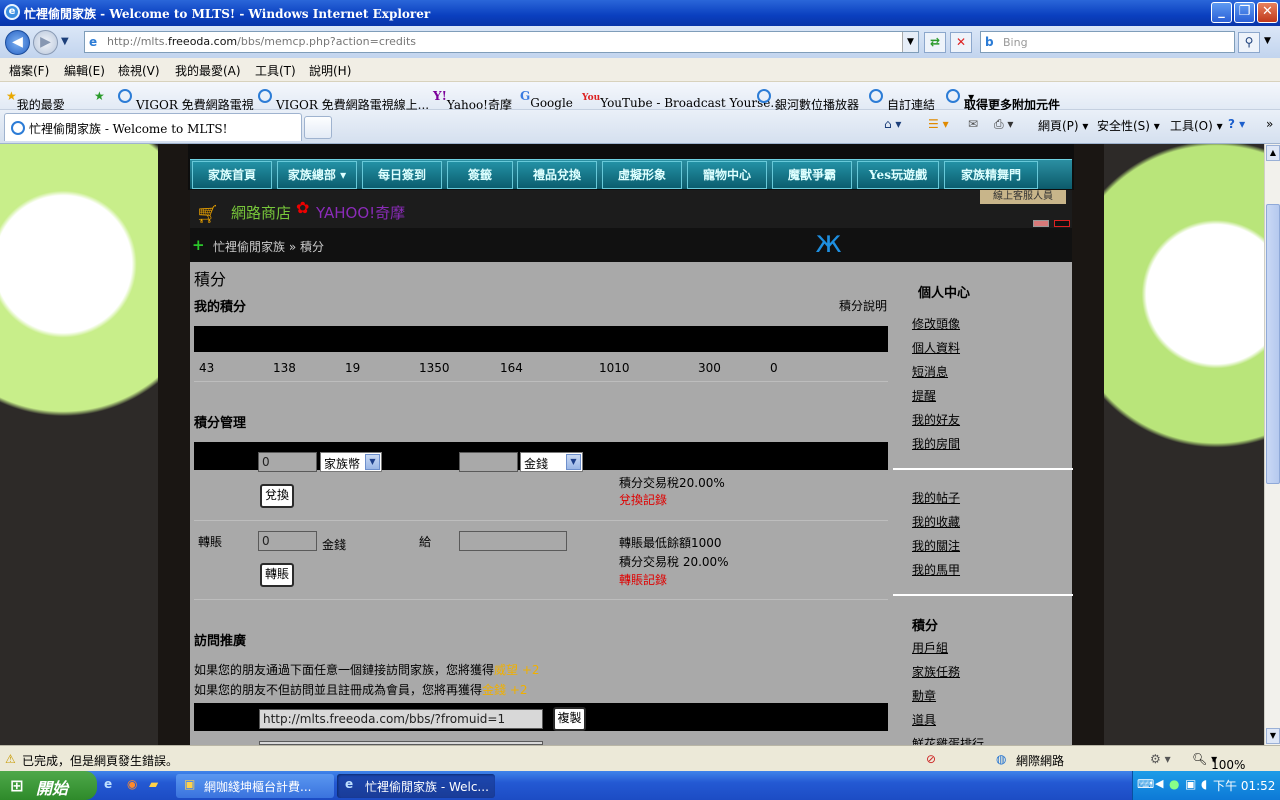  Describe the element at coordinates (902, 100) in the screenshot. I see `fav-custom-links: 自訂連結` at that location.